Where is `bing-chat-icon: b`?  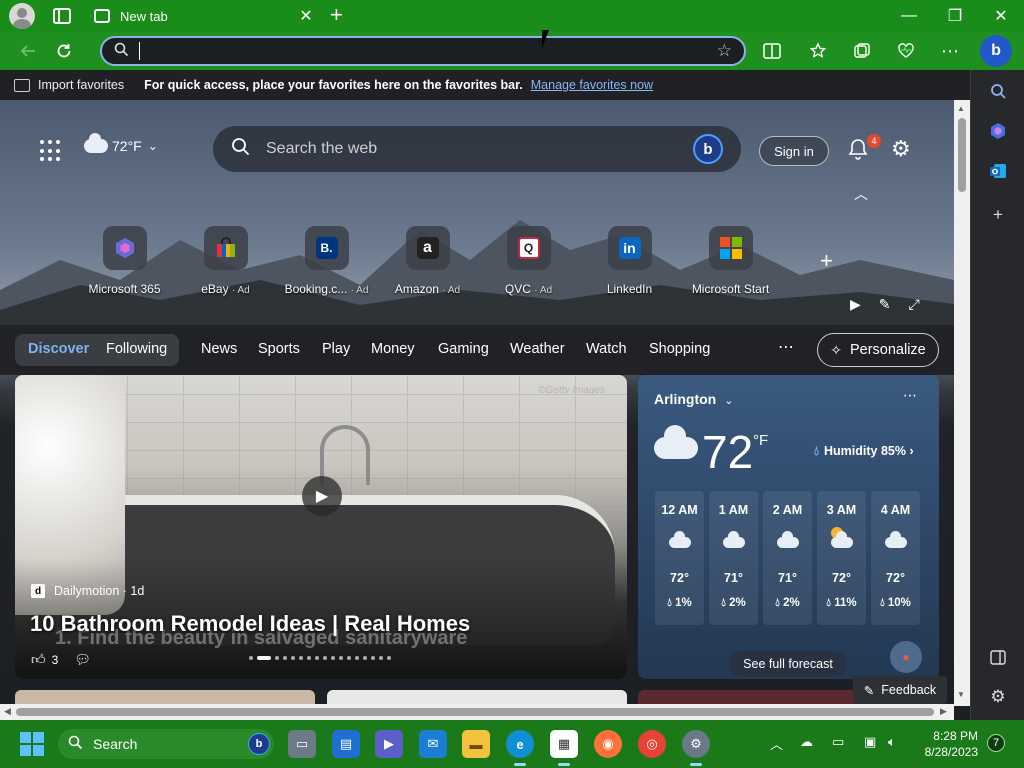
bing-chat-icon: b is located at coordinates (708, 149).